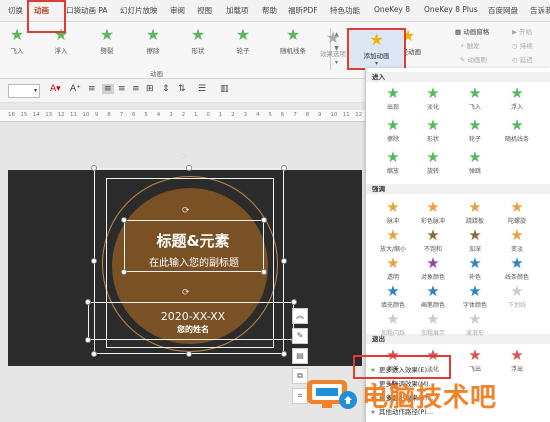  What do you see at coordinates (433, 239) in the screenshot?
I see `emphasis-effect-item: ★ 不饱和` at bounding box center [433, 239].